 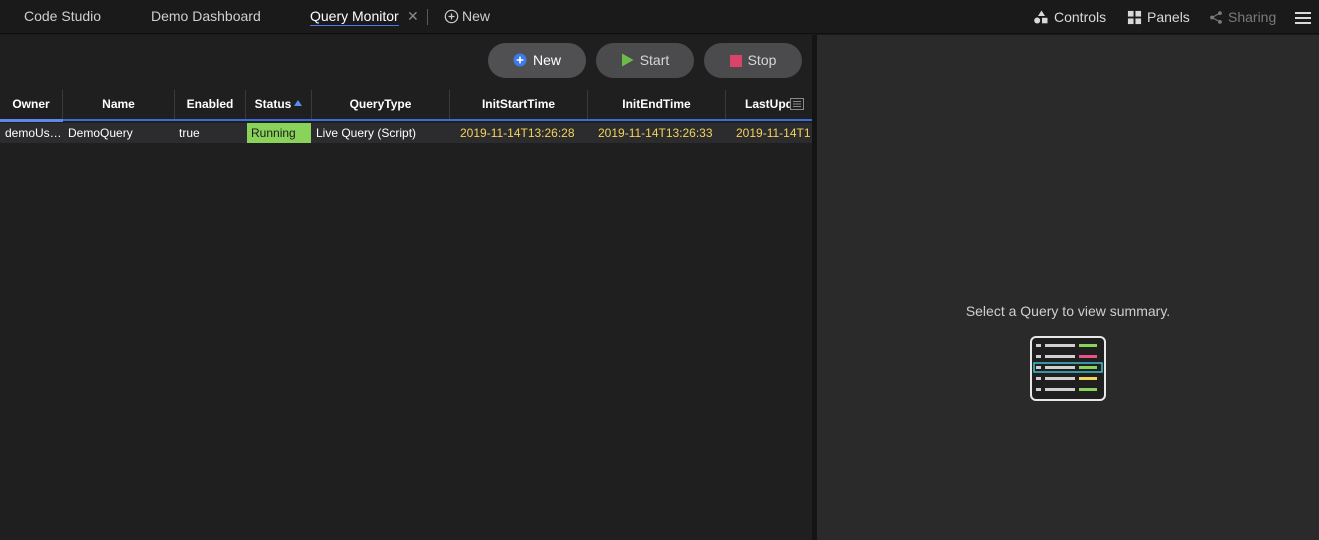 What do you see at coordinates (476, 16) in the screenshot?
I see `new-tab-label: New` at bounding box center [476, 16].